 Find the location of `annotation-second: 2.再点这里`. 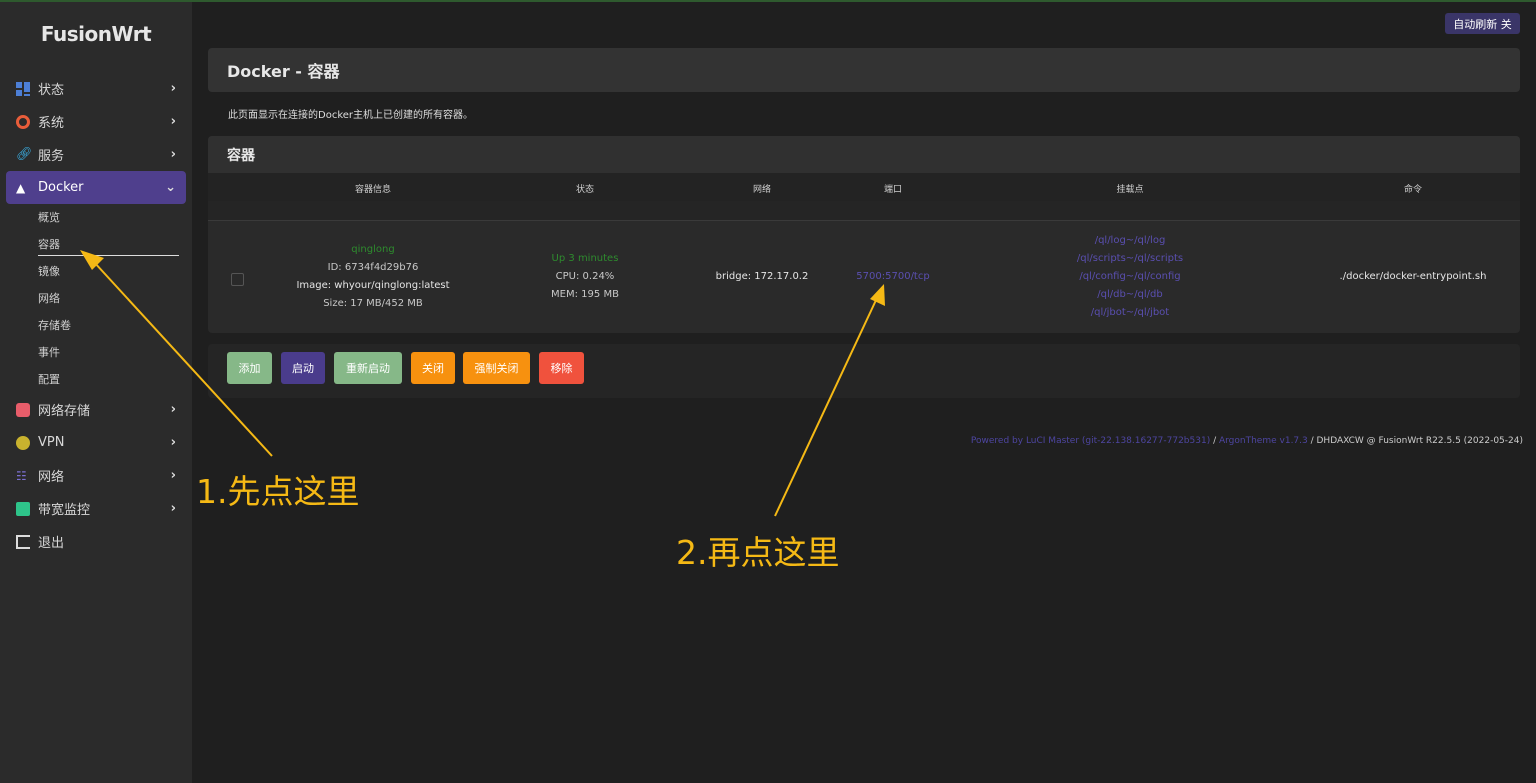

annotation-second: 2.再点这里 is located at coordinates (758, 552).